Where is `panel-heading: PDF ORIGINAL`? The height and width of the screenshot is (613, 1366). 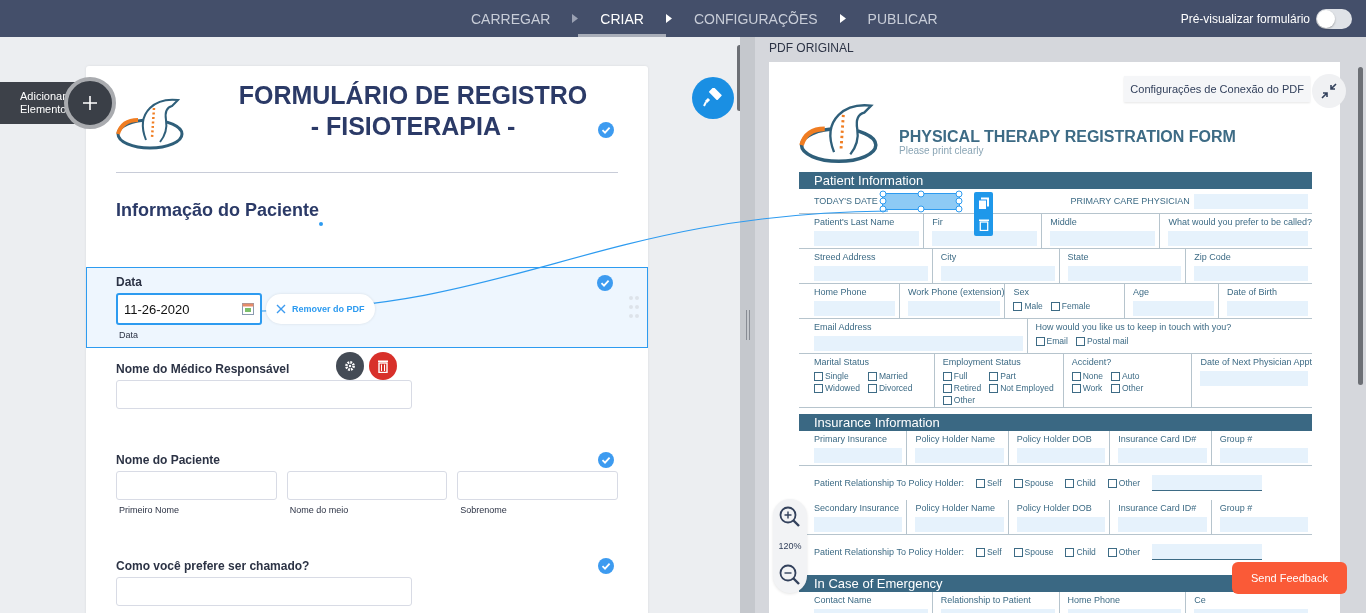
panel-heading: PDF ORIGINAL is located at coordinates (812, 48).